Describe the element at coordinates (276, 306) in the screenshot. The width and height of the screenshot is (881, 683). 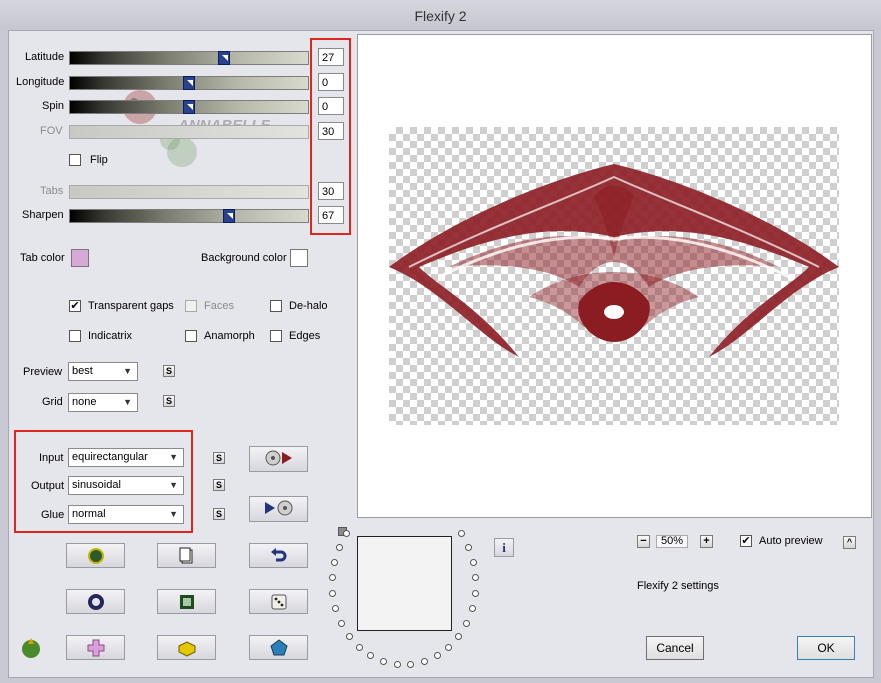
I see `de-halo-checkbox` at that location.